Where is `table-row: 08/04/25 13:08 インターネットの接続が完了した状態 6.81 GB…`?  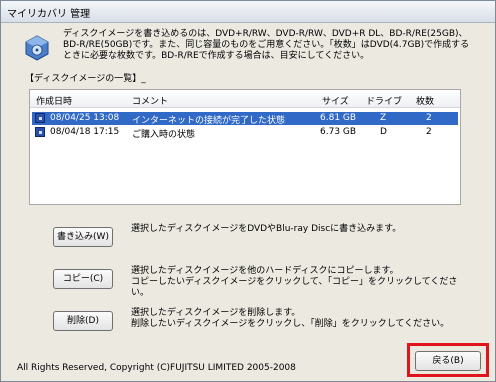
table-row: 08/04/25 13:08 インターネットの接続が完了した状態 6.81 GB… is located at coordinates (245, 119).